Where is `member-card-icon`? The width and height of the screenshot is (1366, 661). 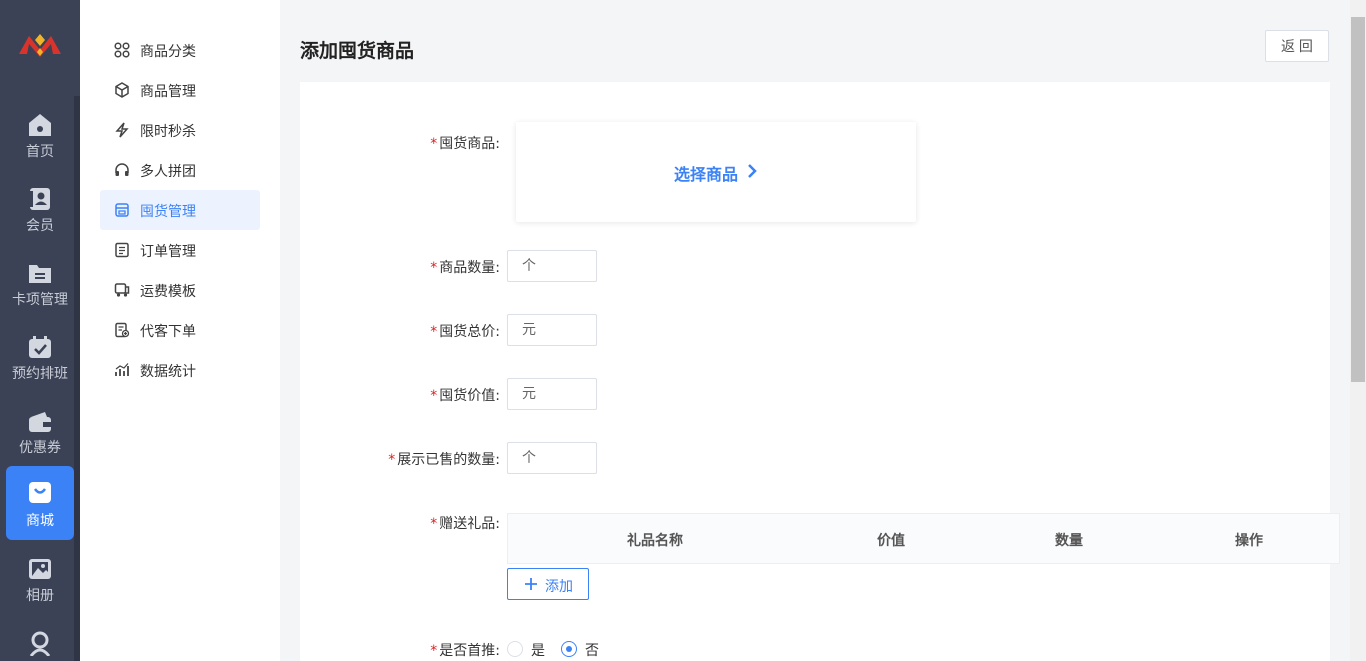 member-card-icon is located at coordinates (40, 199).